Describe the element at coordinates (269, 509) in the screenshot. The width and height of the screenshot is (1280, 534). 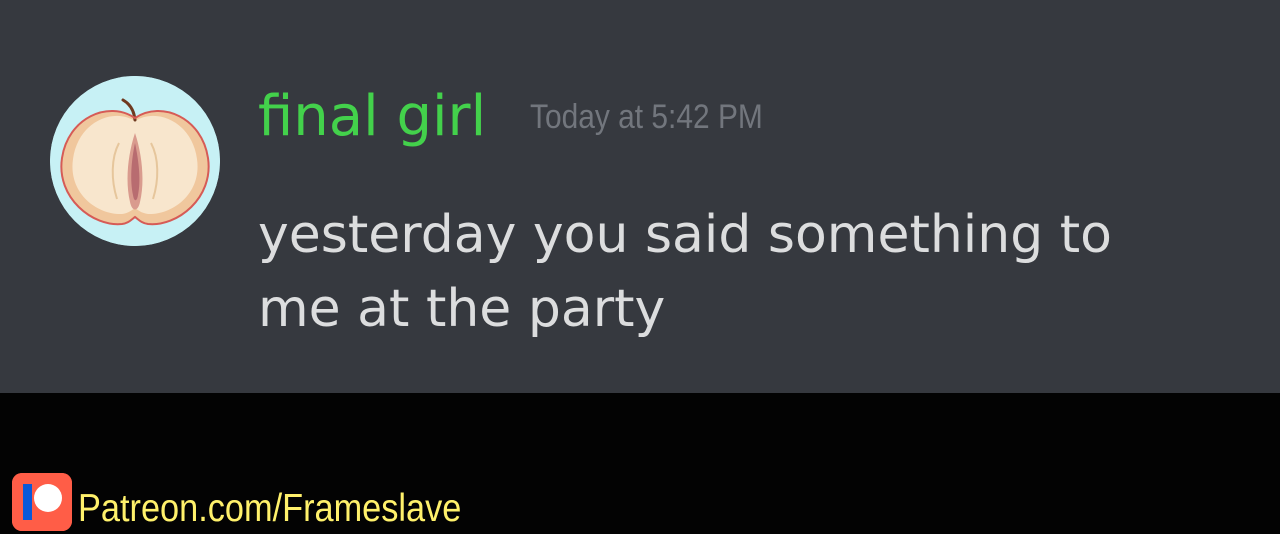
I see `patreon-watermark-link: Patreon.com/Frameslave` at that location.